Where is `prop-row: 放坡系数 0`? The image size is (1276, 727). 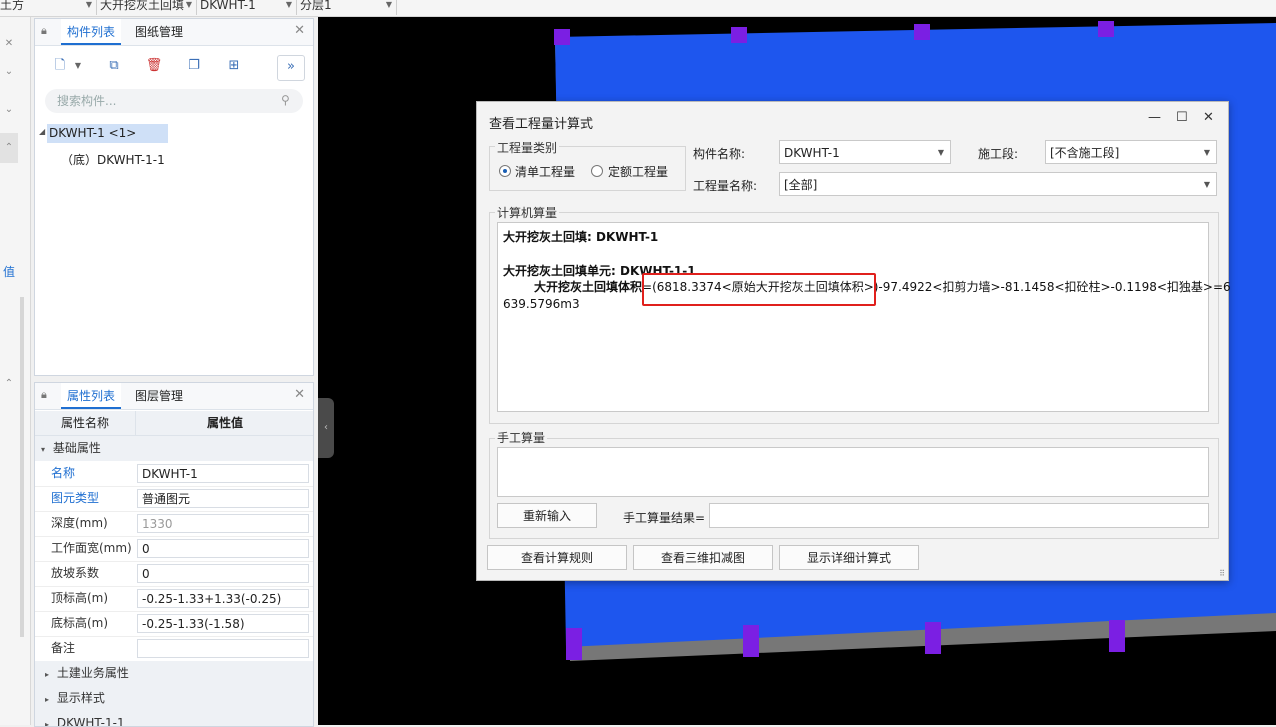
prop-row: 放坡系数 0 is located at coordinates (174, 574).